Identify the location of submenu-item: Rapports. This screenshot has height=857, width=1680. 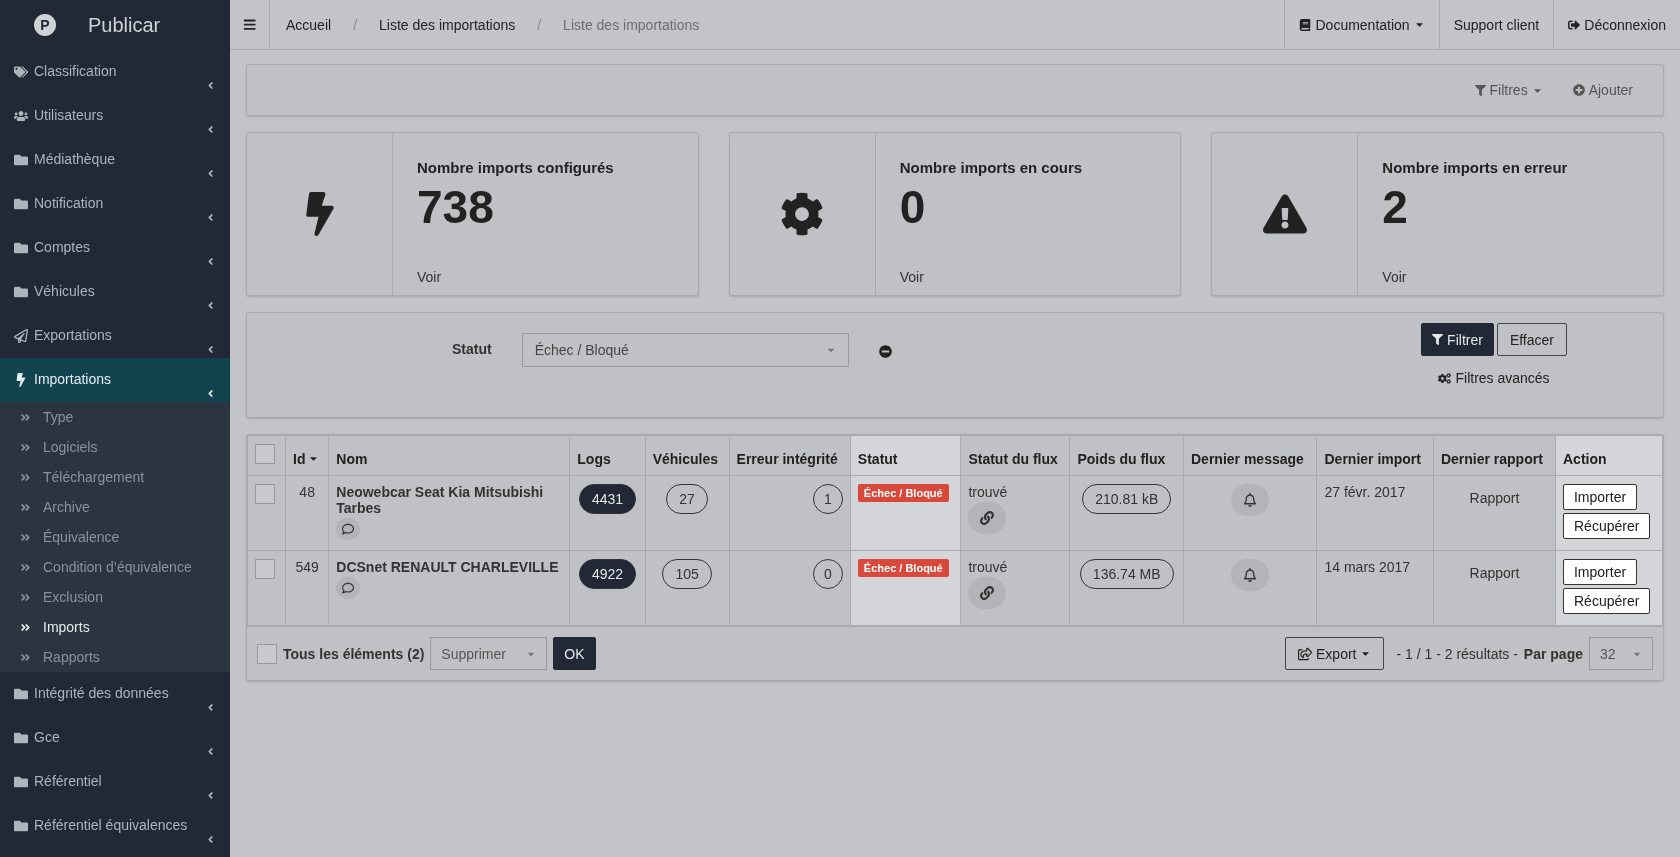
(115, 657).